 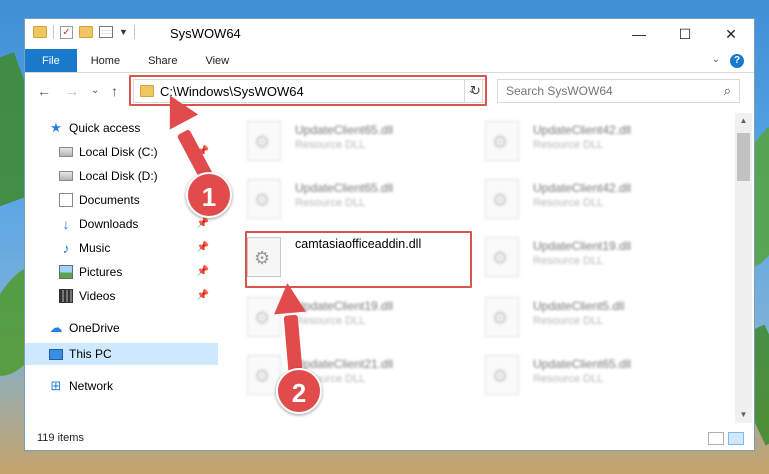 What do you see at coordinates (736, 438) in the screenshot?
I see `large-icons-view-icon` at bounding box center [736, 438].